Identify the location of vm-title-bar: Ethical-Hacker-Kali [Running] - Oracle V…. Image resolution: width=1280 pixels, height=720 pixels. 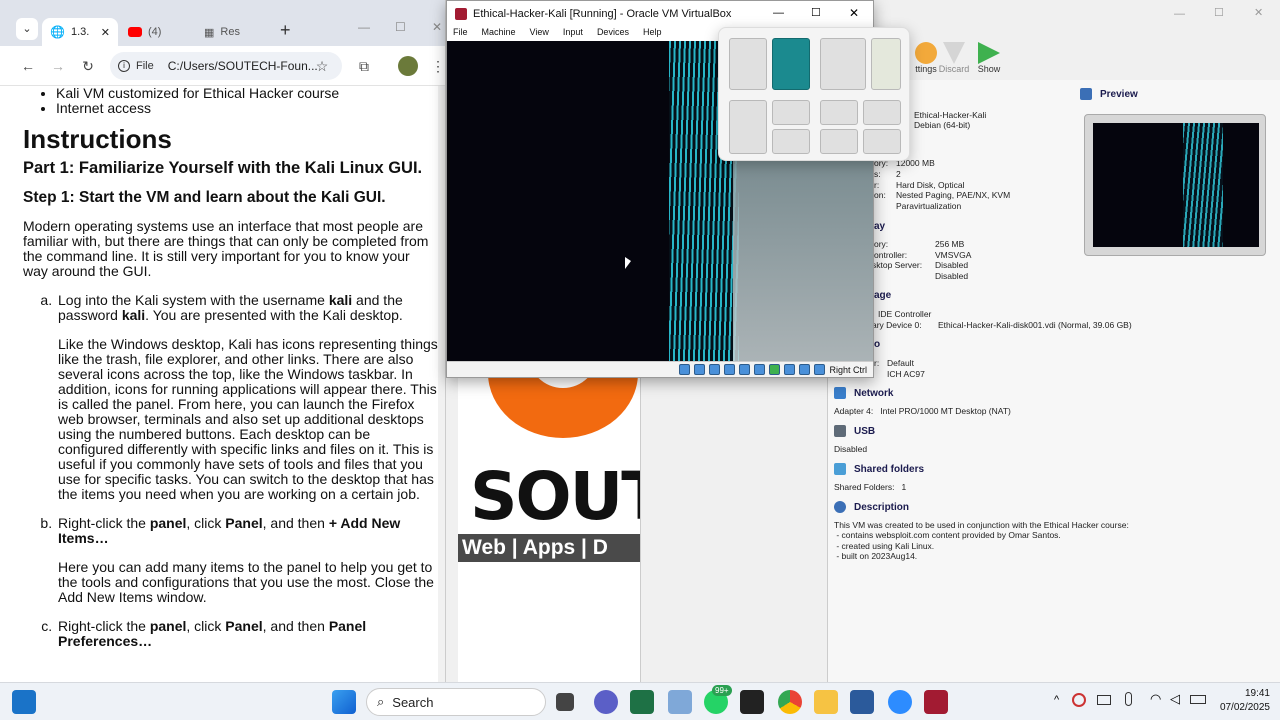
(660, 14).